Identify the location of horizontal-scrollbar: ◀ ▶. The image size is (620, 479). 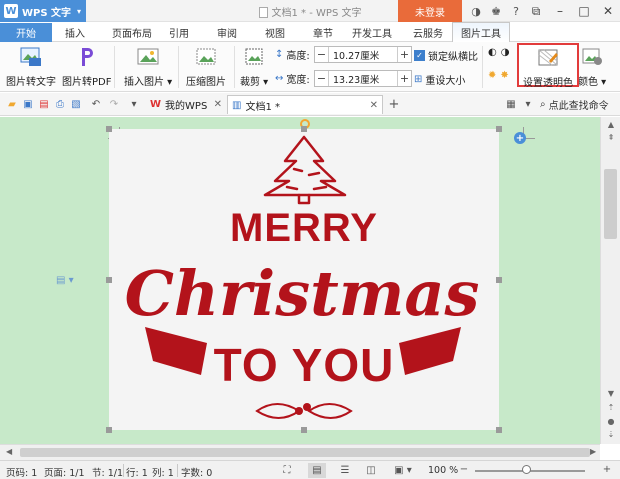
(300, 452).